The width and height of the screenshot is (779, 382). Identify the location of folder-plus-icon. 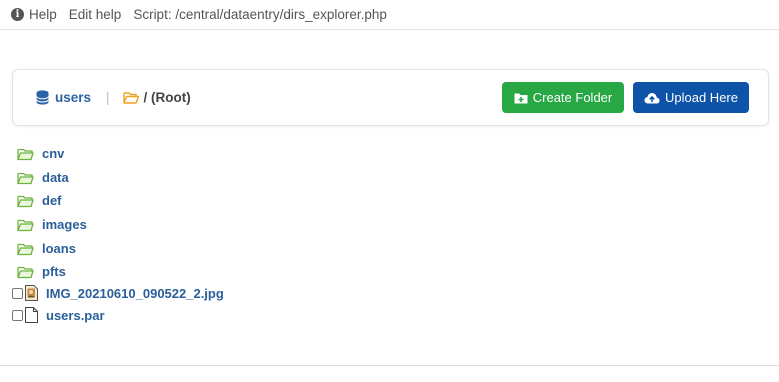
(521, 98).